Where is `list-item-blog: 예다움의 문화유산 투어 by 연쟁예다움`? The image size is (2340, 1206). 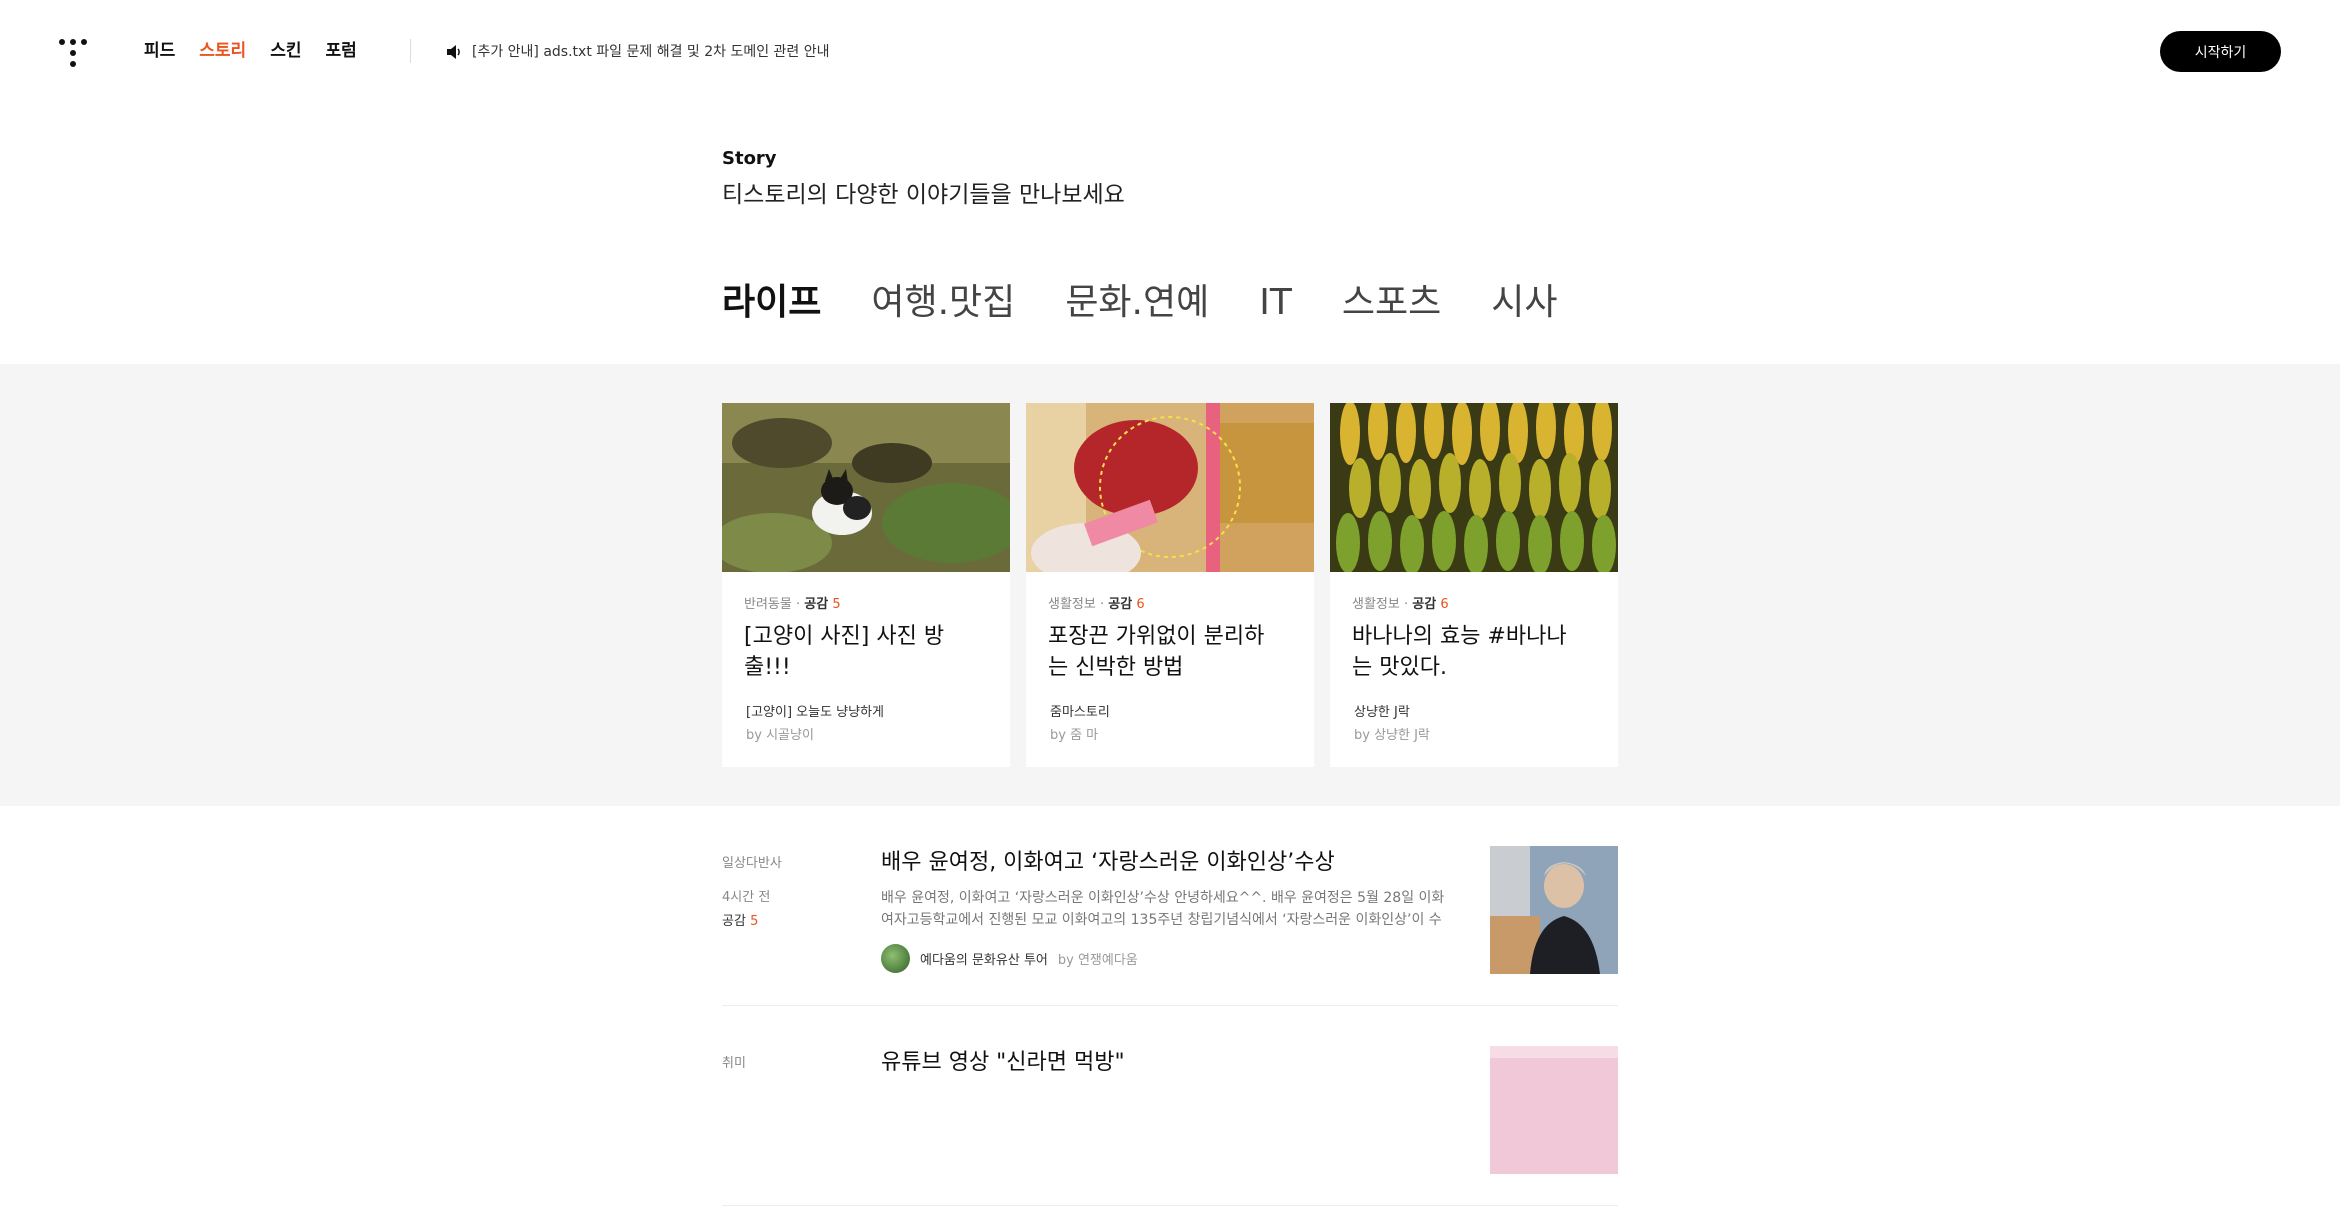
list-item-blog: 예다움의 문화유산 투어 by 연쟁예다움 is located at coordinates (1009, 958).